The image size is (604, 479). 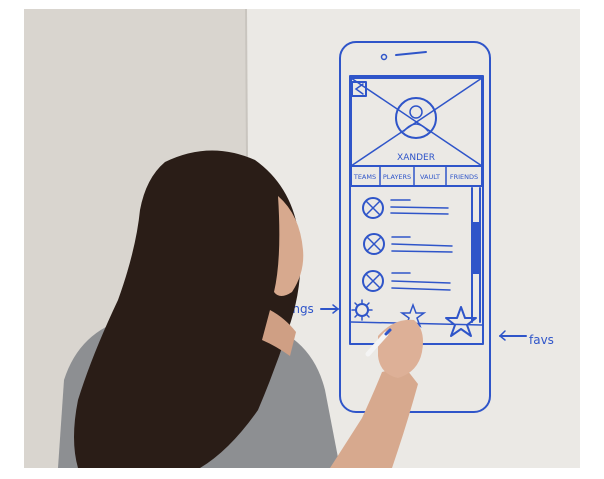 What do you see at coordinates (364, 177) in the screenshot?
I see `tab-teams: TEAMS` at bounding box center [364, 177].